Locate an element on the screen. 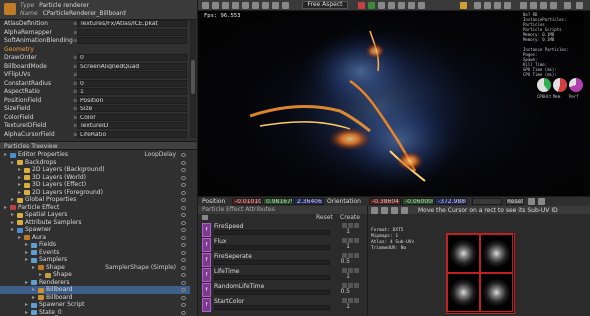 The width and height of the screenshot is (590, 316). warning-icon is located at coordinates (463, 5).